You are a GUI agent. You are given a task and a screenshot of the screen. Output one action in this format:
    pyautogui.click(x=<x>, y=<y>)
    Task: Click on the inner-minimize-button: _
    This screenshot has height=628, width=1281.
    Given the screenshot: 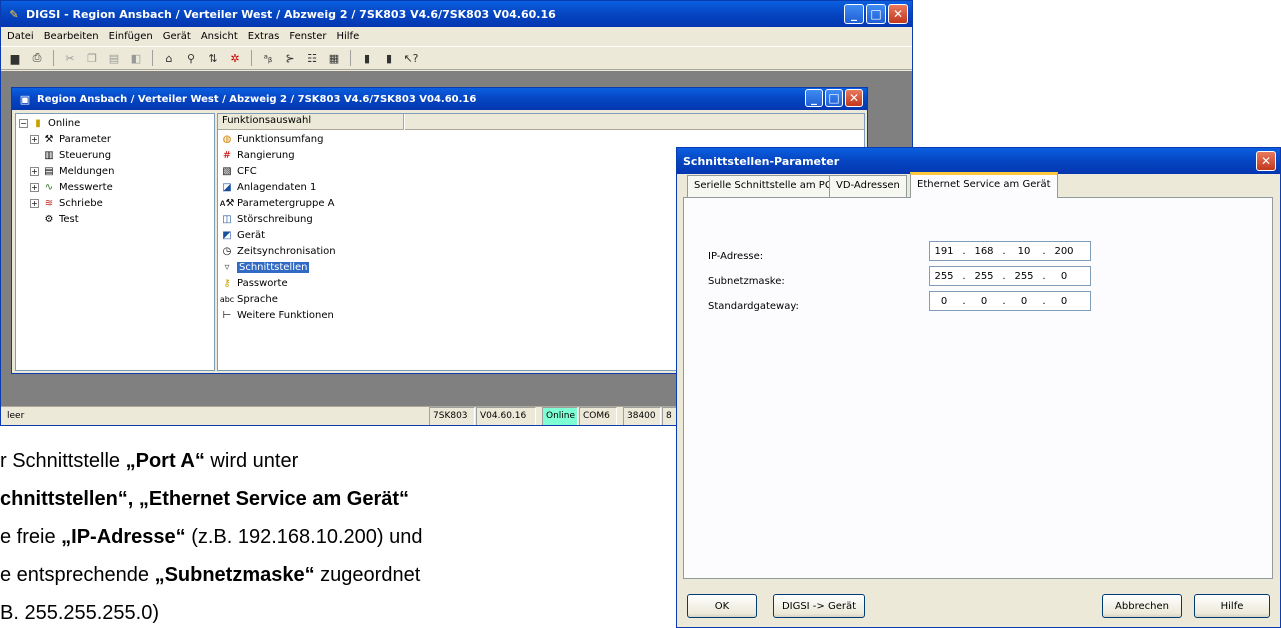 What is the action you would take?
    pyautogui.click(x=814, y=98)
    